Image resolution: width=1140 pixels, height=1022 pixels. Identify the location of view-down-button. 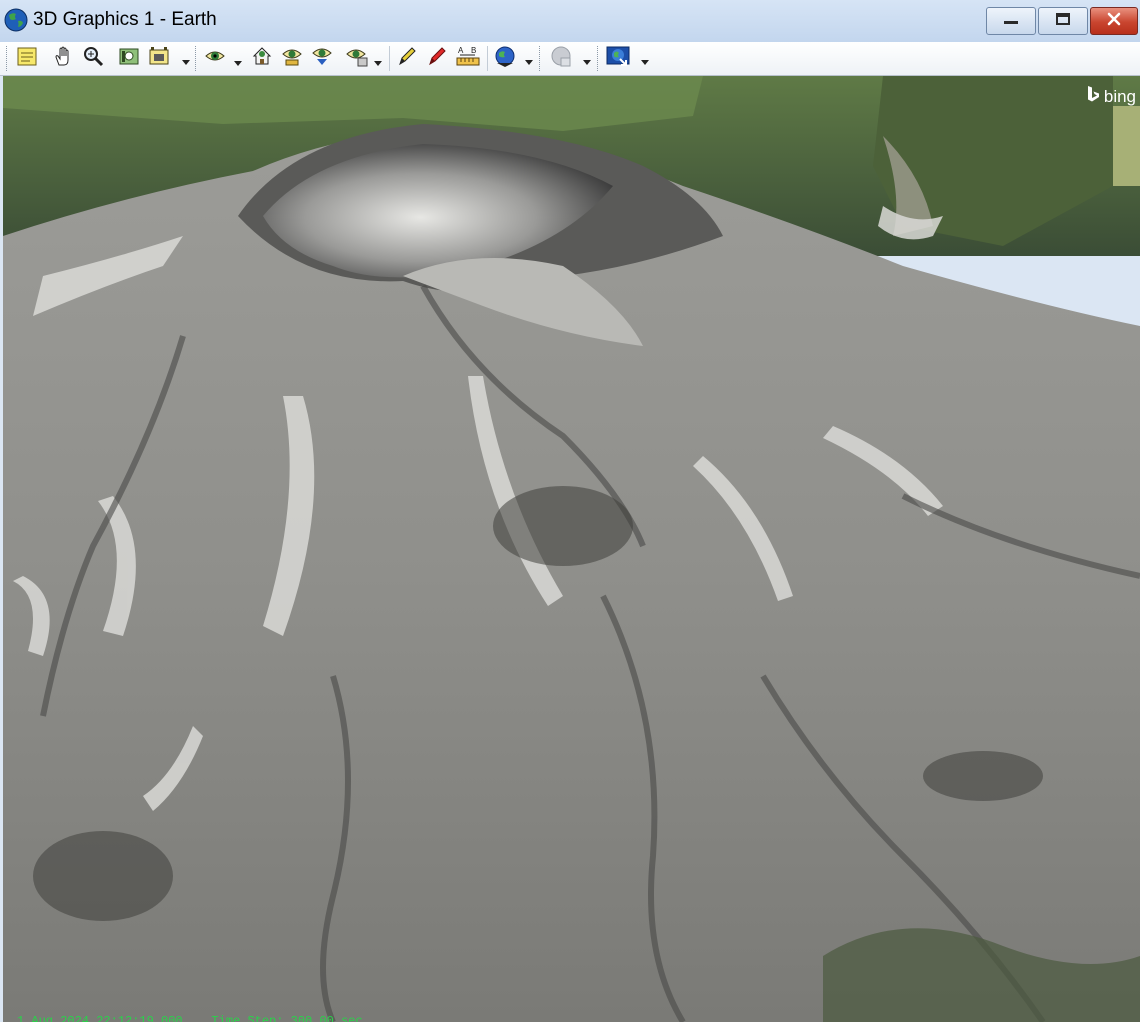
(322, 58).